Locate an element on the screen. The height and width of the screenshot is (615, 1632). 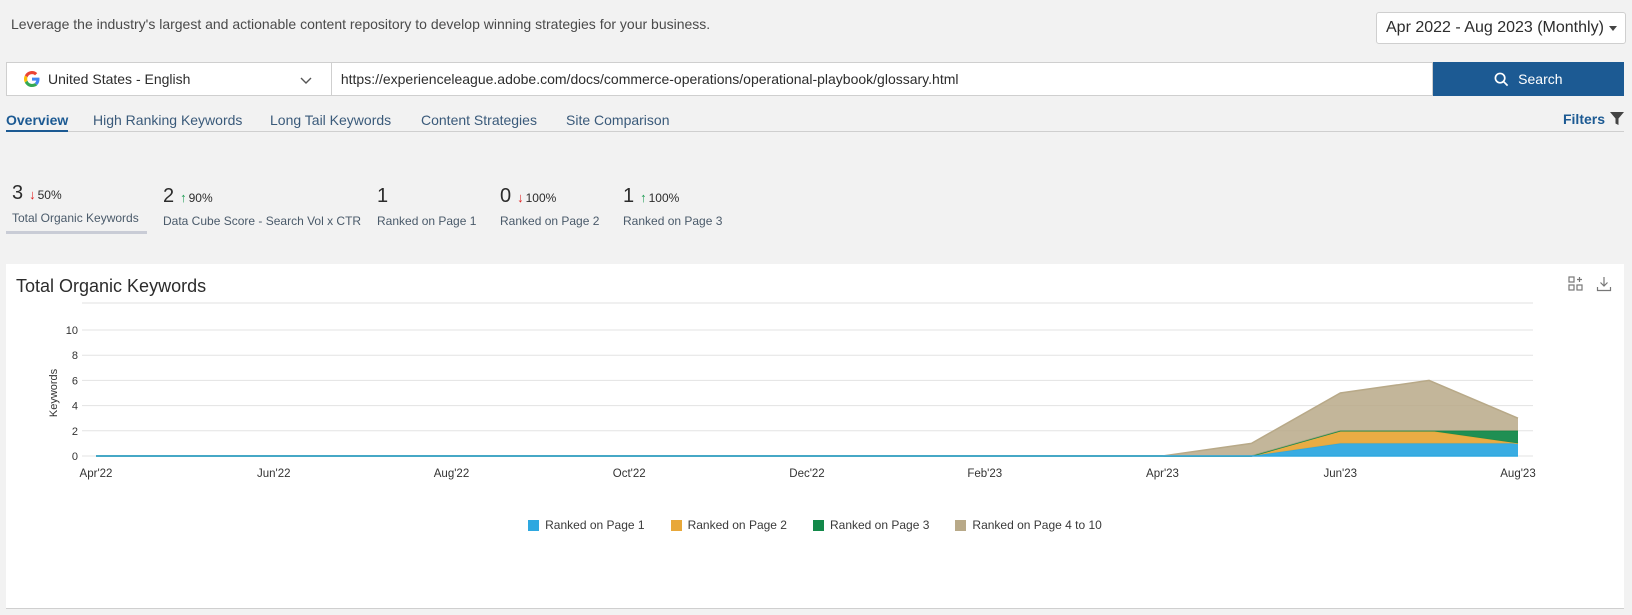
kpi-label: Ranked on Page 2 is located at coordinates (550, 221).